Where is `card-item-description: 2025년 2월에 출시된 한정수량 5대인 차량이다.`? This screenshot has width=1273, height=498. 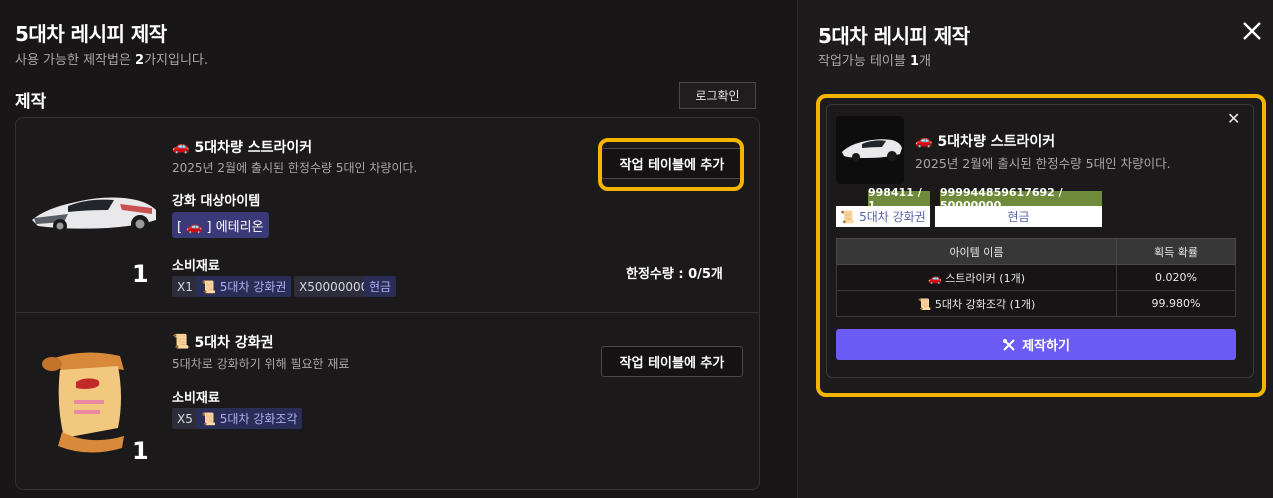 card-item-description: 2025년 2월에 출시된 한정수량 5대인 차량이다. is located at coordinates (1043, 163).